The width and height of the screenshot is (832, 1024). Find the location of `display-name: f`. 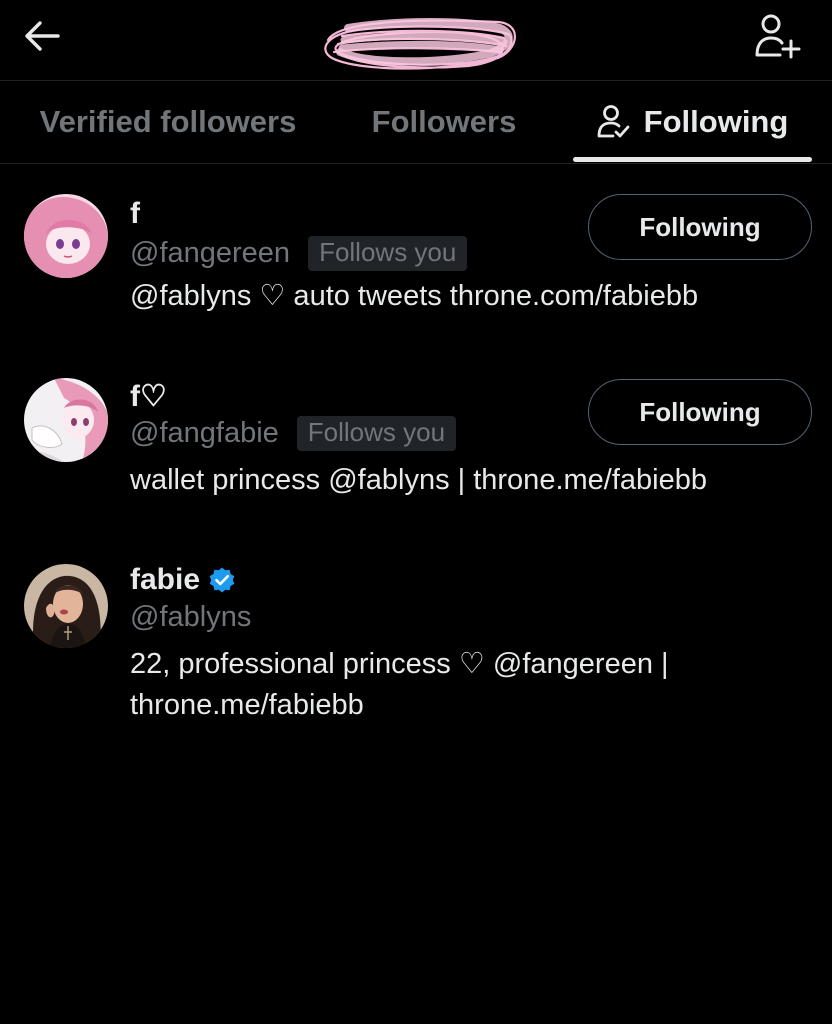

display-name: f is located at coordinates (135, 213).